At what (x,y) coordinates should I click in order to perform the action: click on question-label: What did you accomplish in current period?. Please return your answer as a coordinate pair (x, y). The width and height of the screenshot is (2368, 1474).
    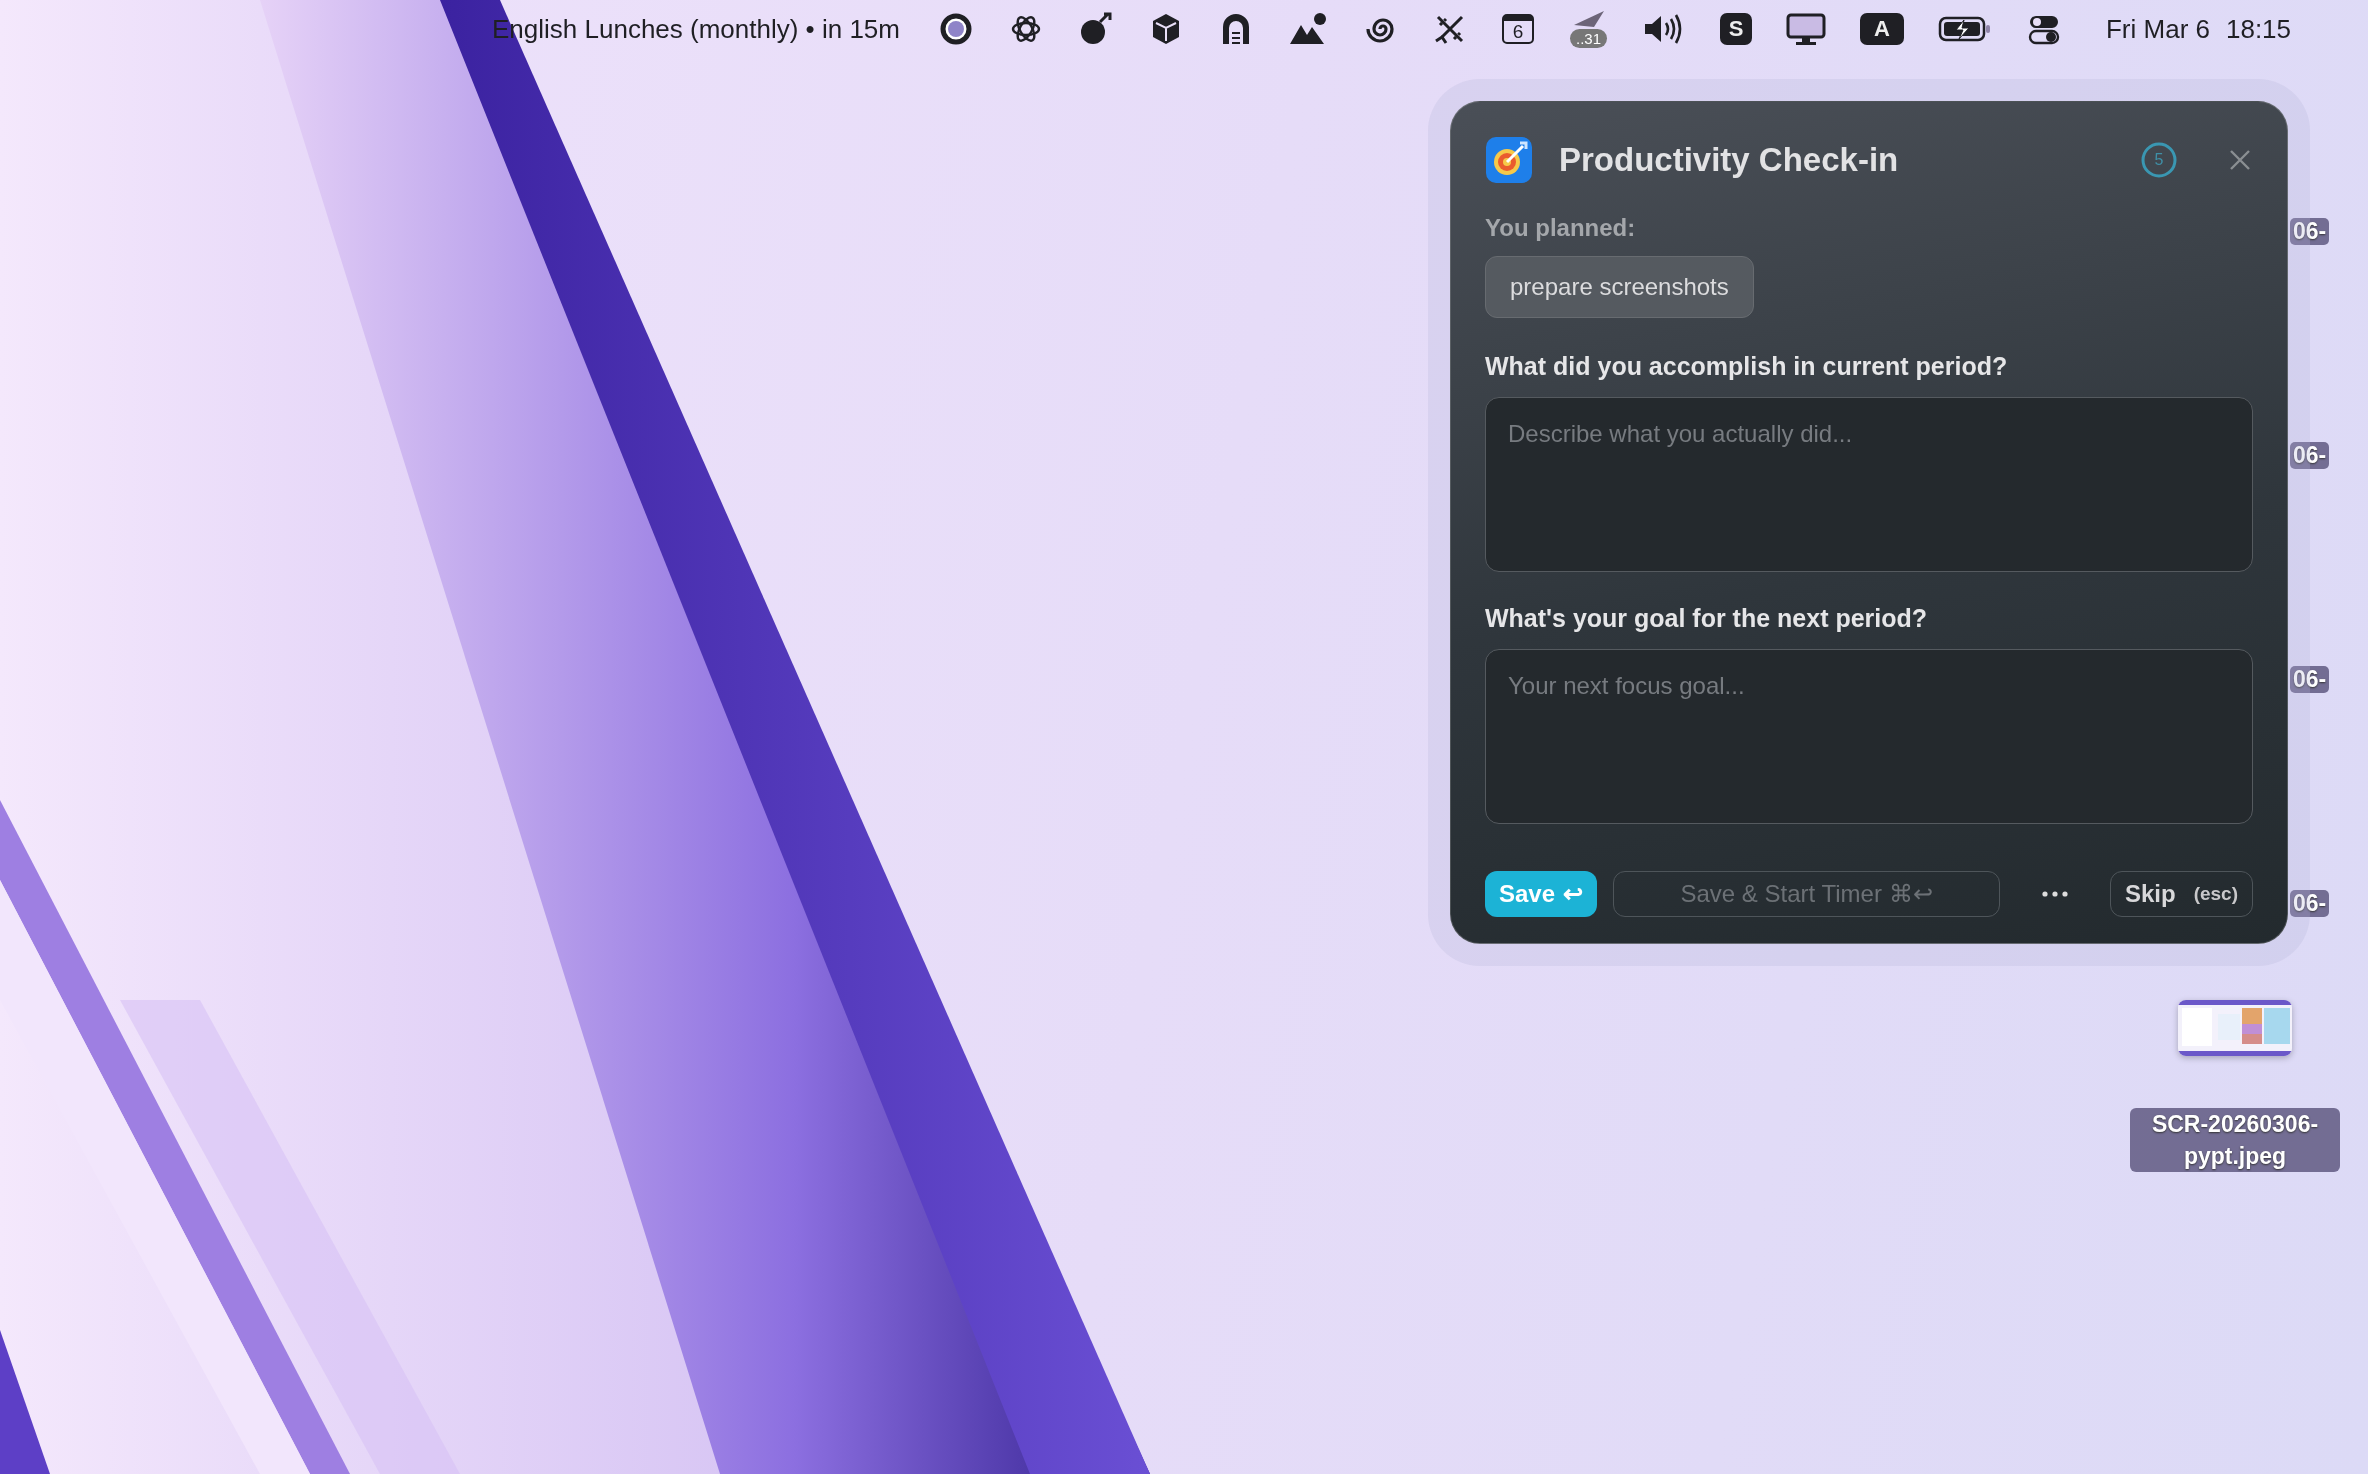
    Looking at the image, I should click on (1747, 366).